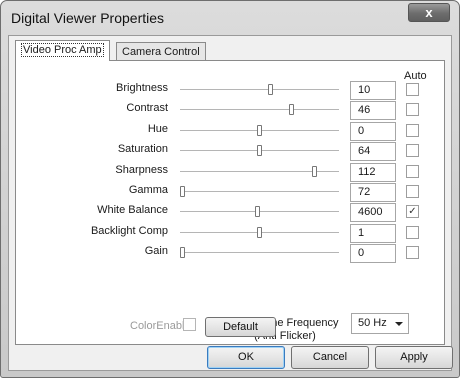 This screenshot has height=380, width=462. Describe the element at coordinates (373, 90) in the screenshot. I see `brightness-value-field: 10` at that location.